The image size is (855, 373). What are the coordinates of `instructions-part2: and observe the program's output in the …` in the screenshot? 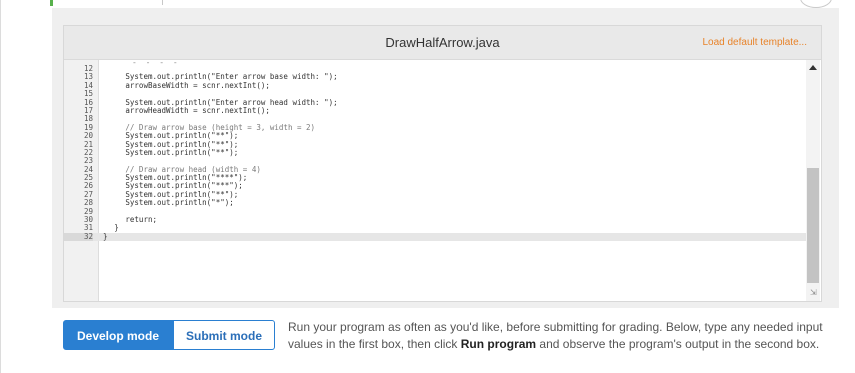 It's located at (678, 344).